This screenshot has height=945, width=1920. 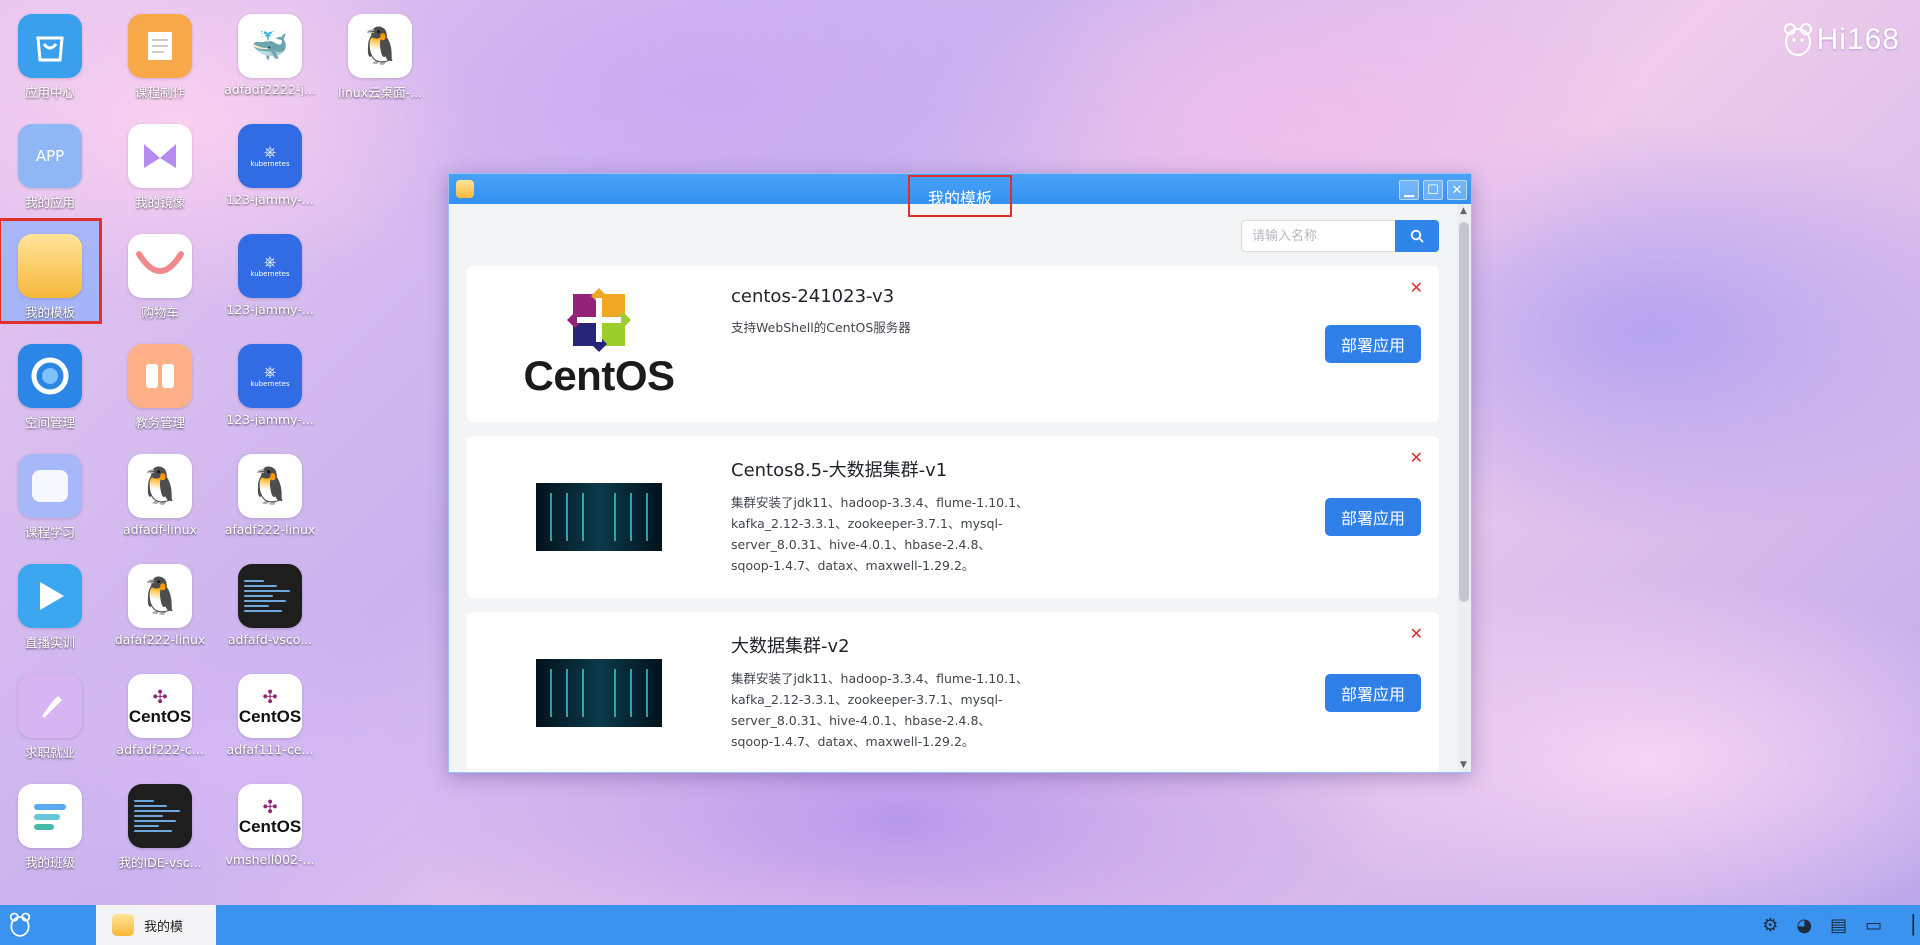 What do you see at coordinates (160, 312) in the screenshot?
I see `desktop-icon-label: 购物车` at bounding box center [160, 312].